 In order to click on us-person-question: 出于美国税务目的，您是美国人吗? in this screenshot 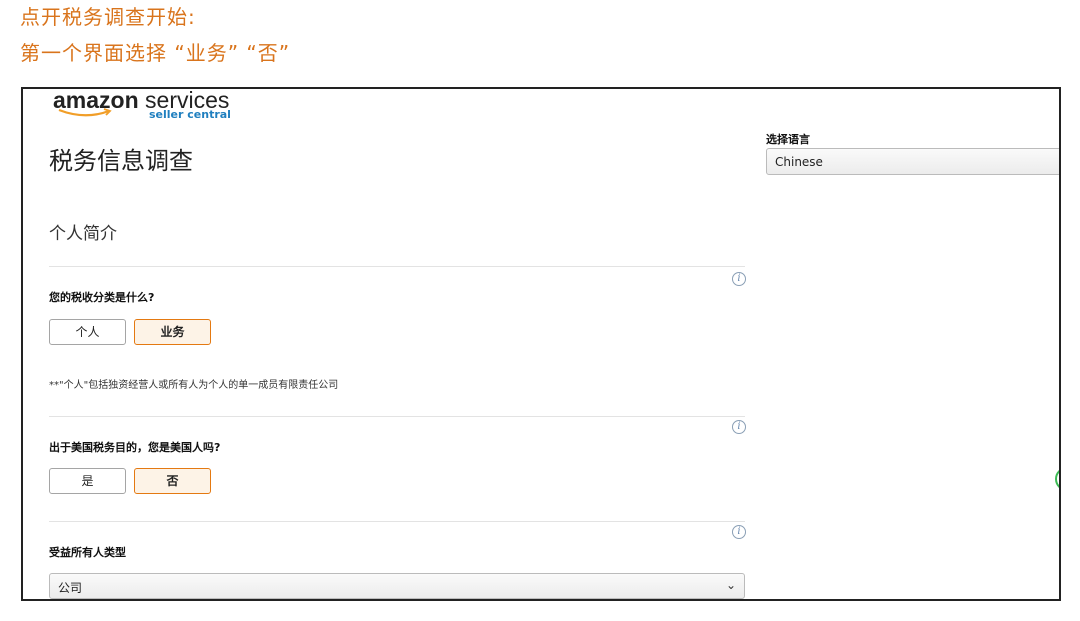, I will do `click(135, 447)`.